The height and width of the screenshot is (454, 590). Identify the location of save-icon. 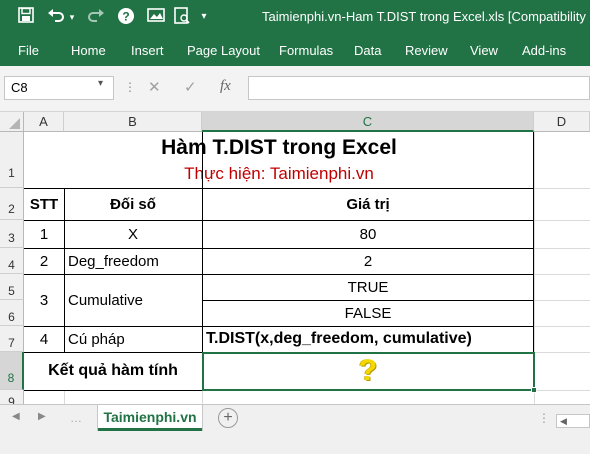
(26, 18).